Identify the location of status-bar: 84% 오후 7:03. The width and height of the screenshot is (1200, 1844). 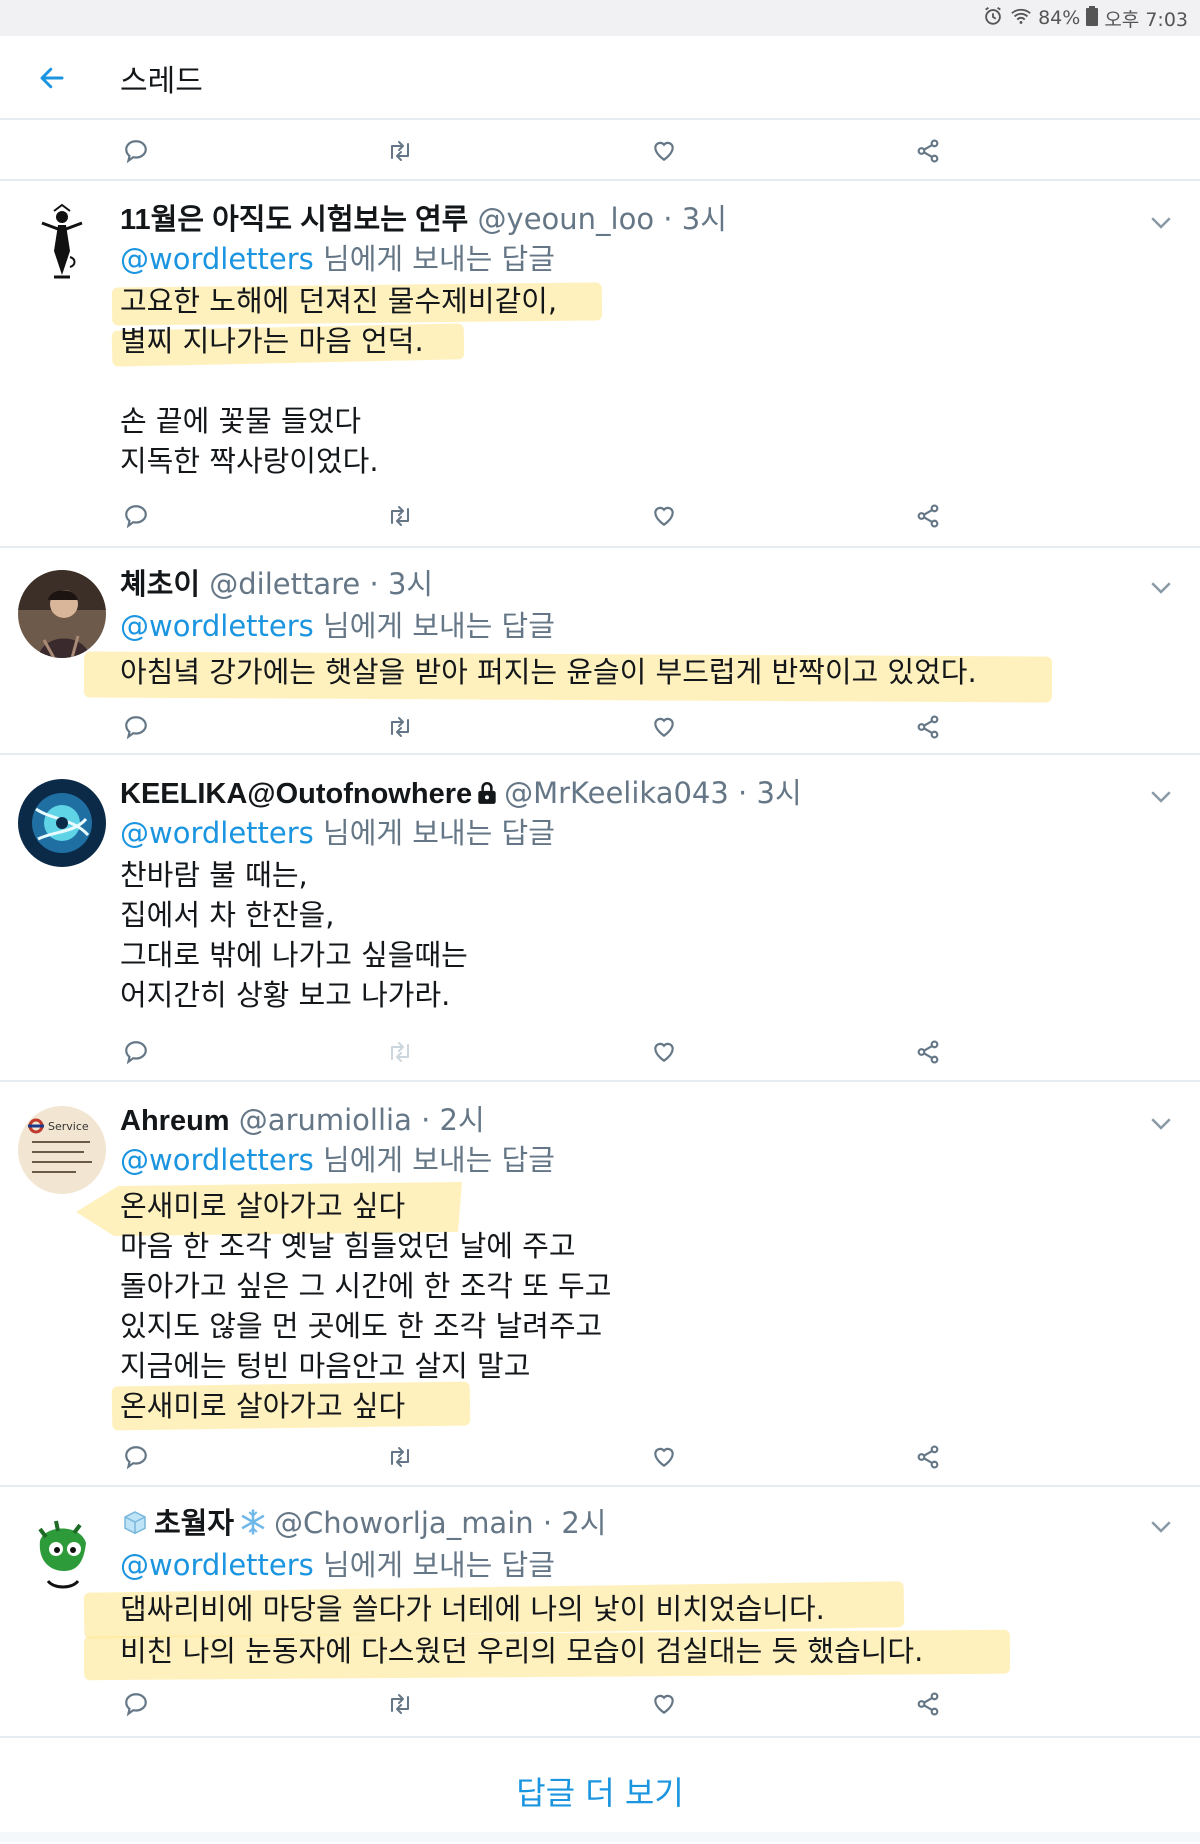
(600, 18).